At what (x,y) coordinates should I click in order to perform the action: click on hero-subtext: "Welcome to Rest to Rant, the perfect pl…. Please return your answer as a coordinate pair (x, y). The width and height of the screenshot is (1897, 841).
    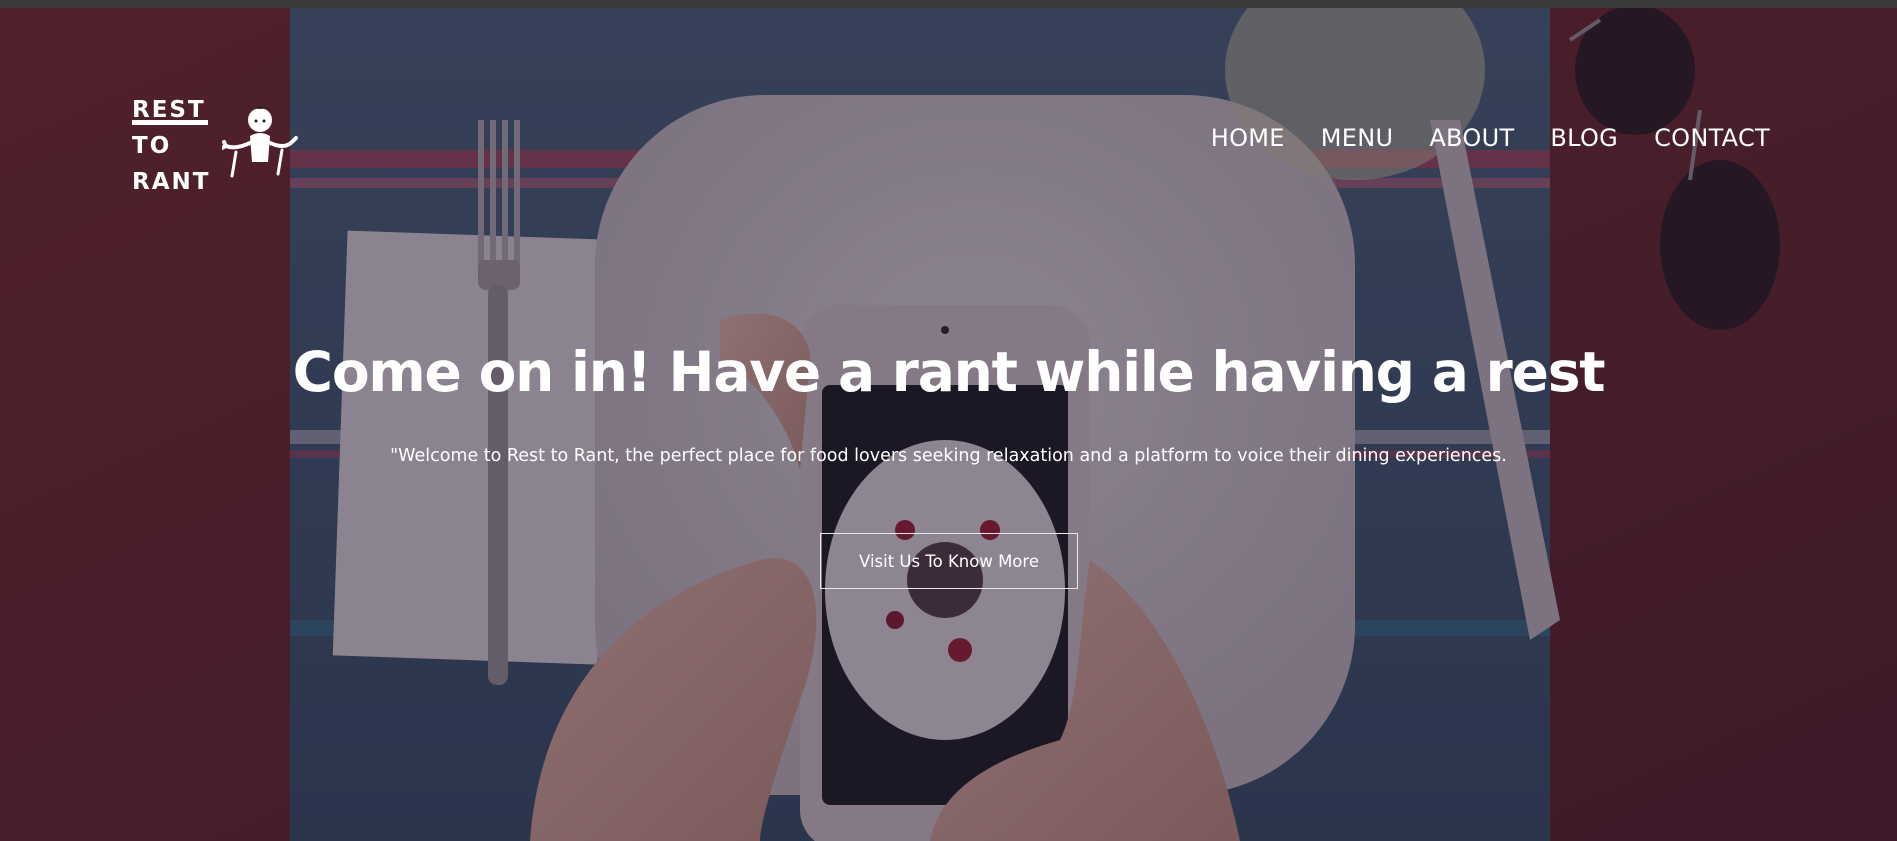
    Looking at the image, I should click on (948, 456).